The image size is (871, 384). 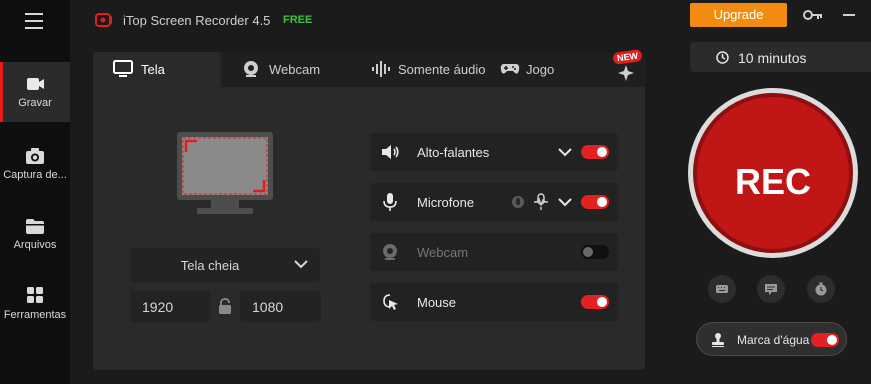 What do you see at coordinates (541, 202) in the screenshot?
I see `mic-enhance-icon` at bounding box center [541, 202].